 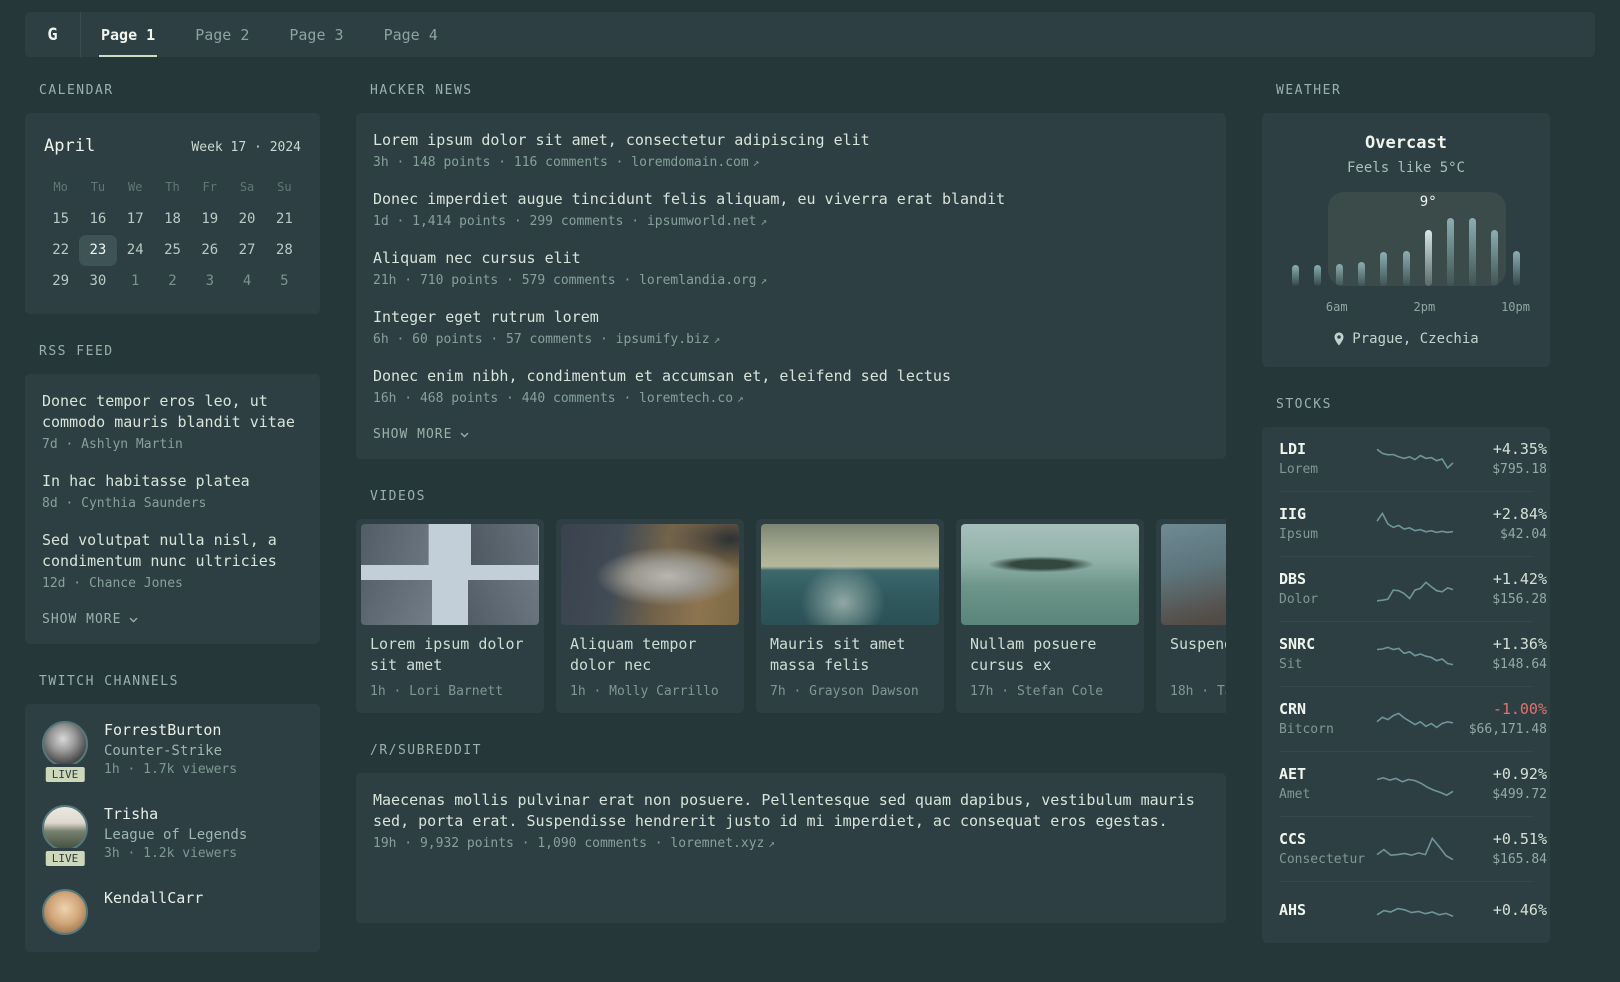 What do you see at coordinates (209, 250) in the screenshot?
I see `calendar-day: 26` at bounding box center [209, 250].